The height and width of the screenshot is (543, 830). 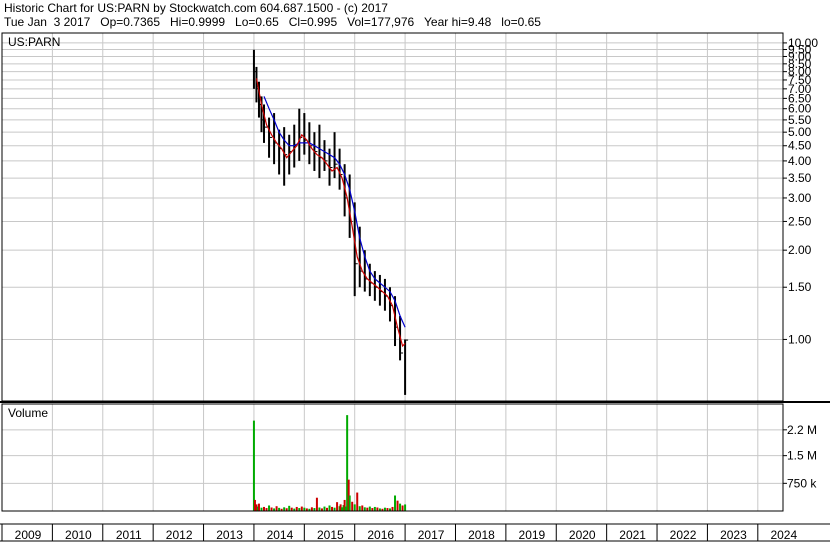 What do you see at coordinates (330, 535) in the screenshot?
I see `year-tick-label: 2015` at bounding box center [330, 535].